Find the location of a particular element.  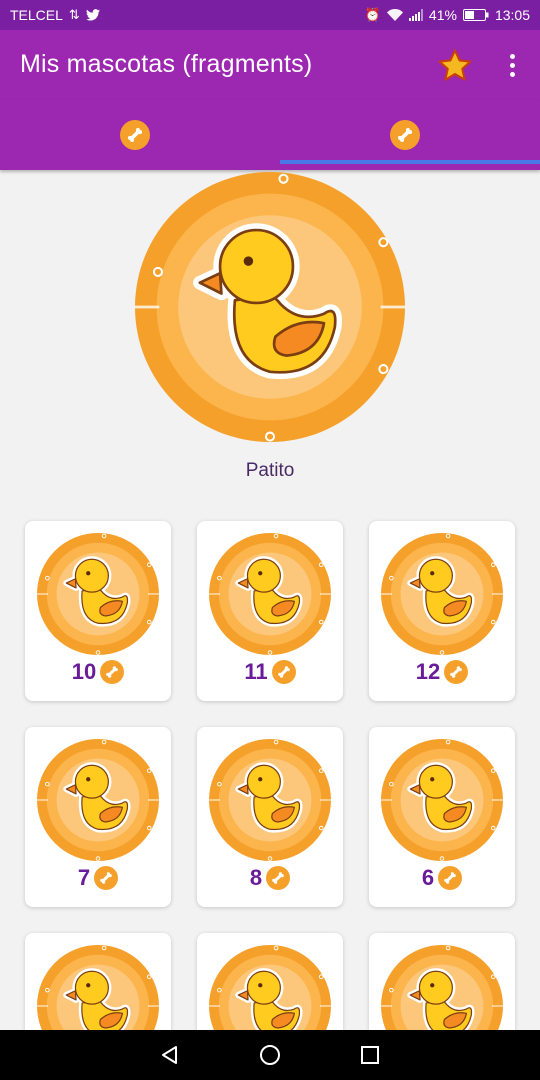

pet-card: 11 is located at coordinates (270, 611).